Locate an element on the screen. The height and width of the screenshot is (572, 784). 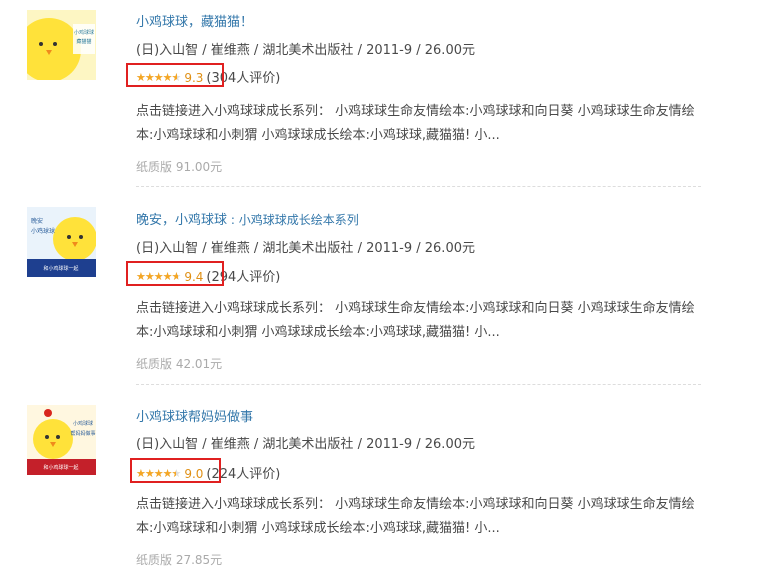
book-title: 小鸡球球帮妈妈做事 is located at coordinates (194, 417).